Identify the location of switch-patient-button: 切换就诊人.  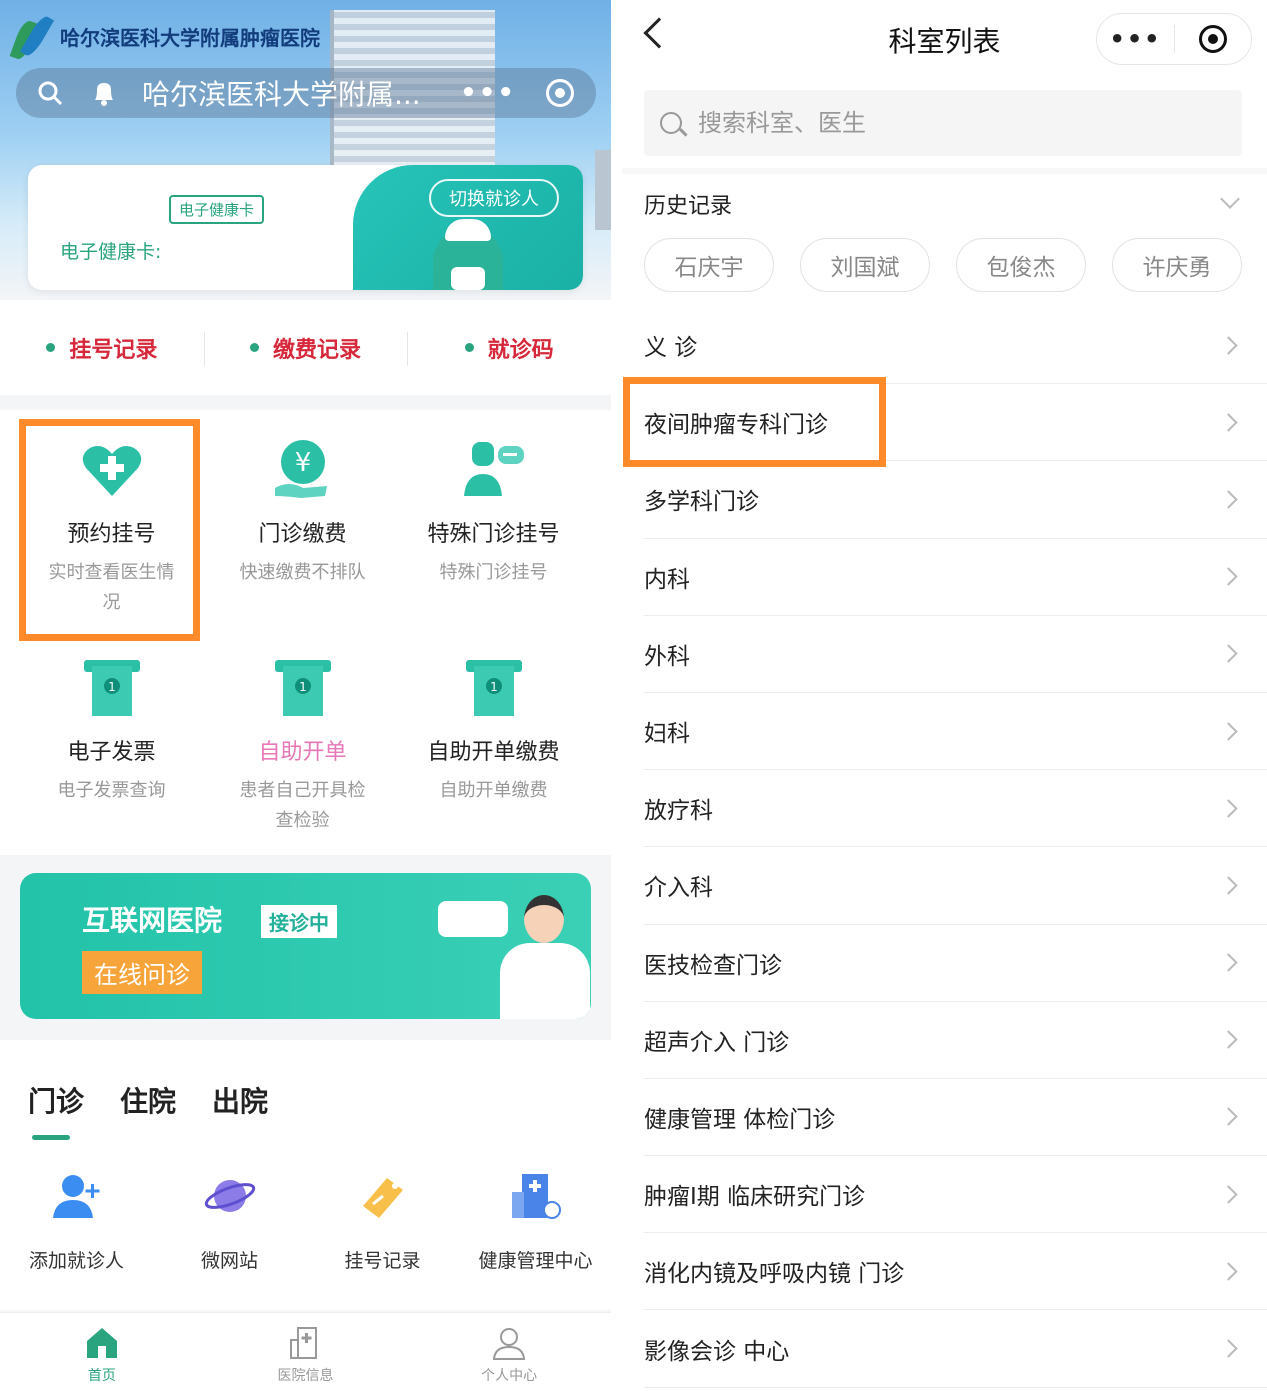
(494, 198).